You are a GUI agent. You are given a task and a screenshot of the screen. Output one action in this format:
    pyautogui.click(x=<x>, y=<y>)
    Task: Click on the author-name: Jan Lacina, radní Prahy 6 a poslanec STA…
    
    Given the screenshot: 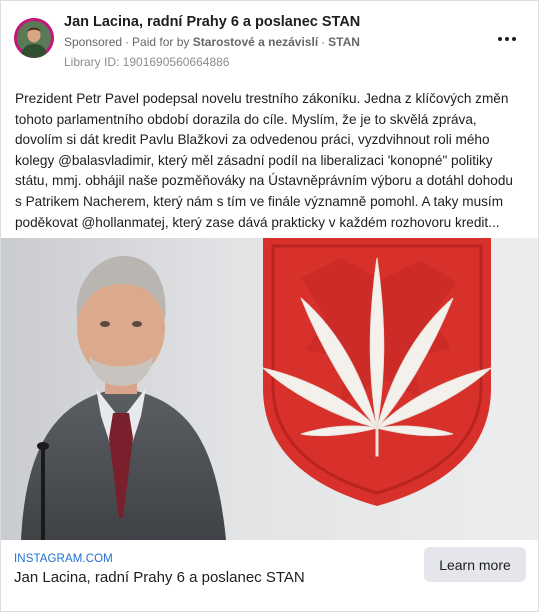 What is the action you would take?
    pyautogui.click(x=212, y=22)
    